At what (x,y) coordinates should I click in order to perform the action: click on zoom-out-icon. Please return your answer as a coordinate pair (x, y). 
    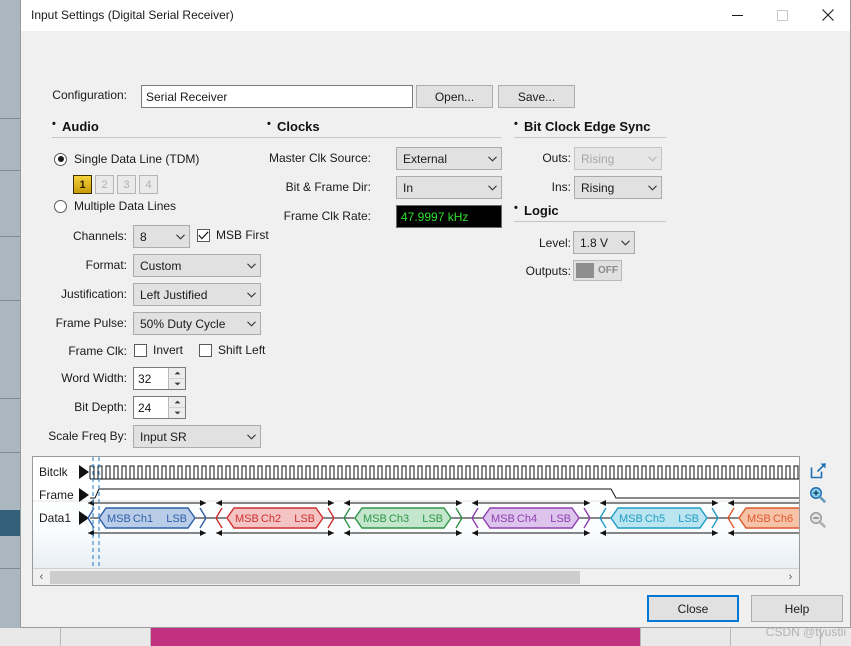
    Looking at the image, I should click on (818, 520).